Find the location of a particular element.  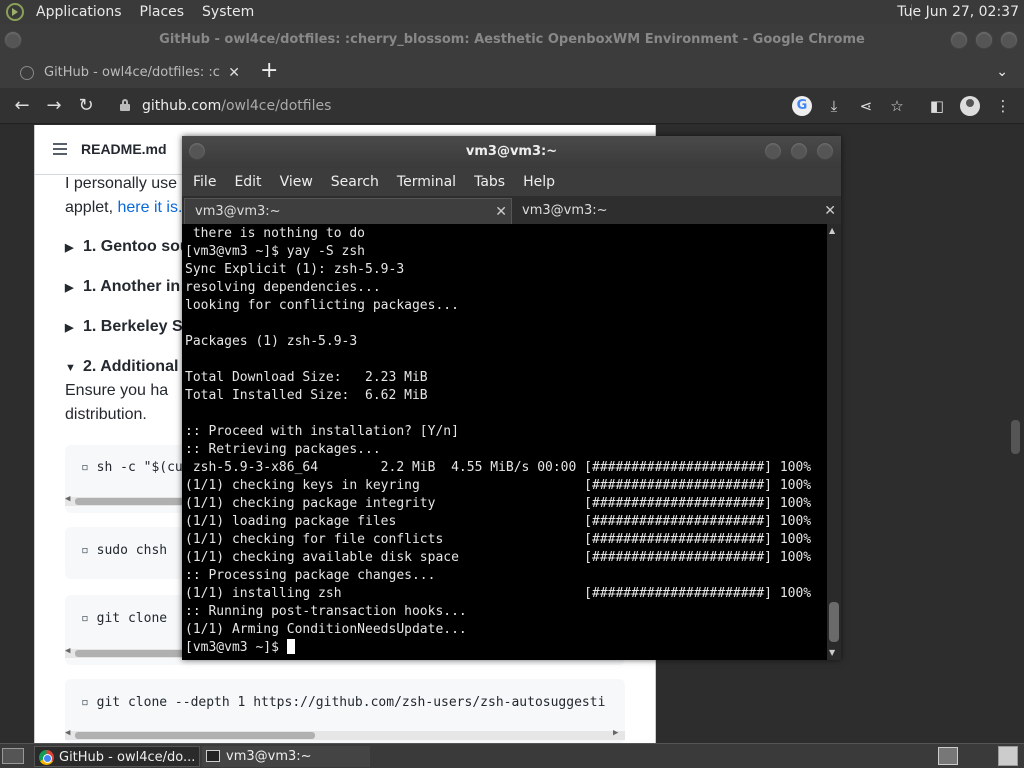

terminal-menu-help: Help is located at coordinates (539, 182).